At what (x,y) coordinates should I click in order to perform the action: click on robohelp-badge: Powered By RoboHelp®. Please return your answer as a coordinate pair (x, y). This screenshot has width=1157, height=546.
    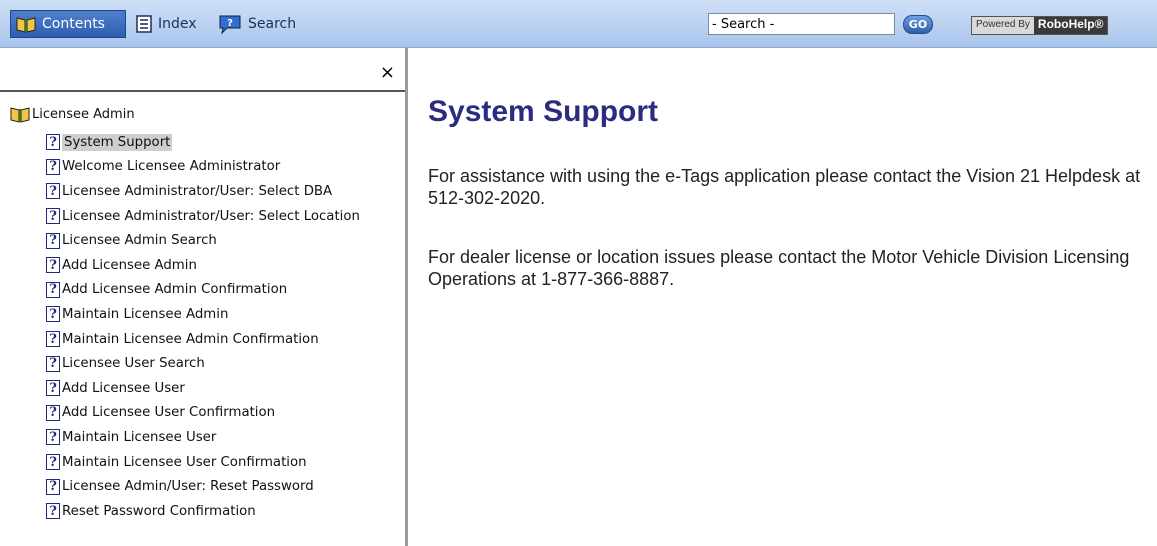
    Looking at the image, I should click on (1040, 25).